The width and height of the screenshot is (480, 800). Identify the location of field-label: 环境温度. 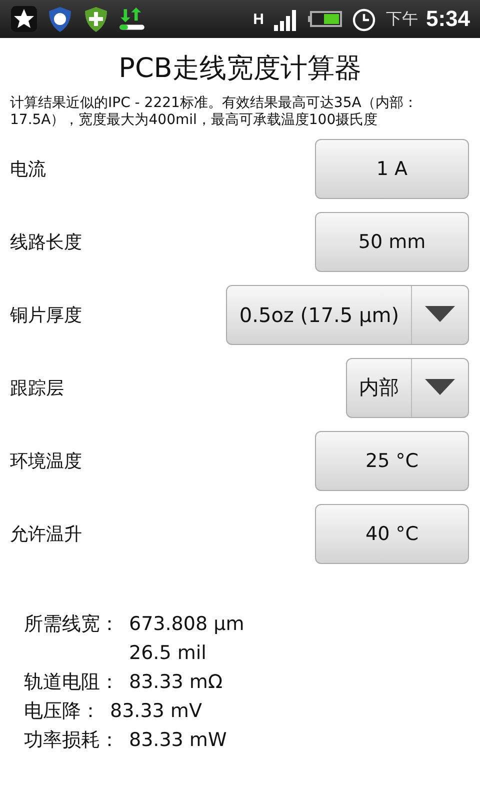
(46, 461).